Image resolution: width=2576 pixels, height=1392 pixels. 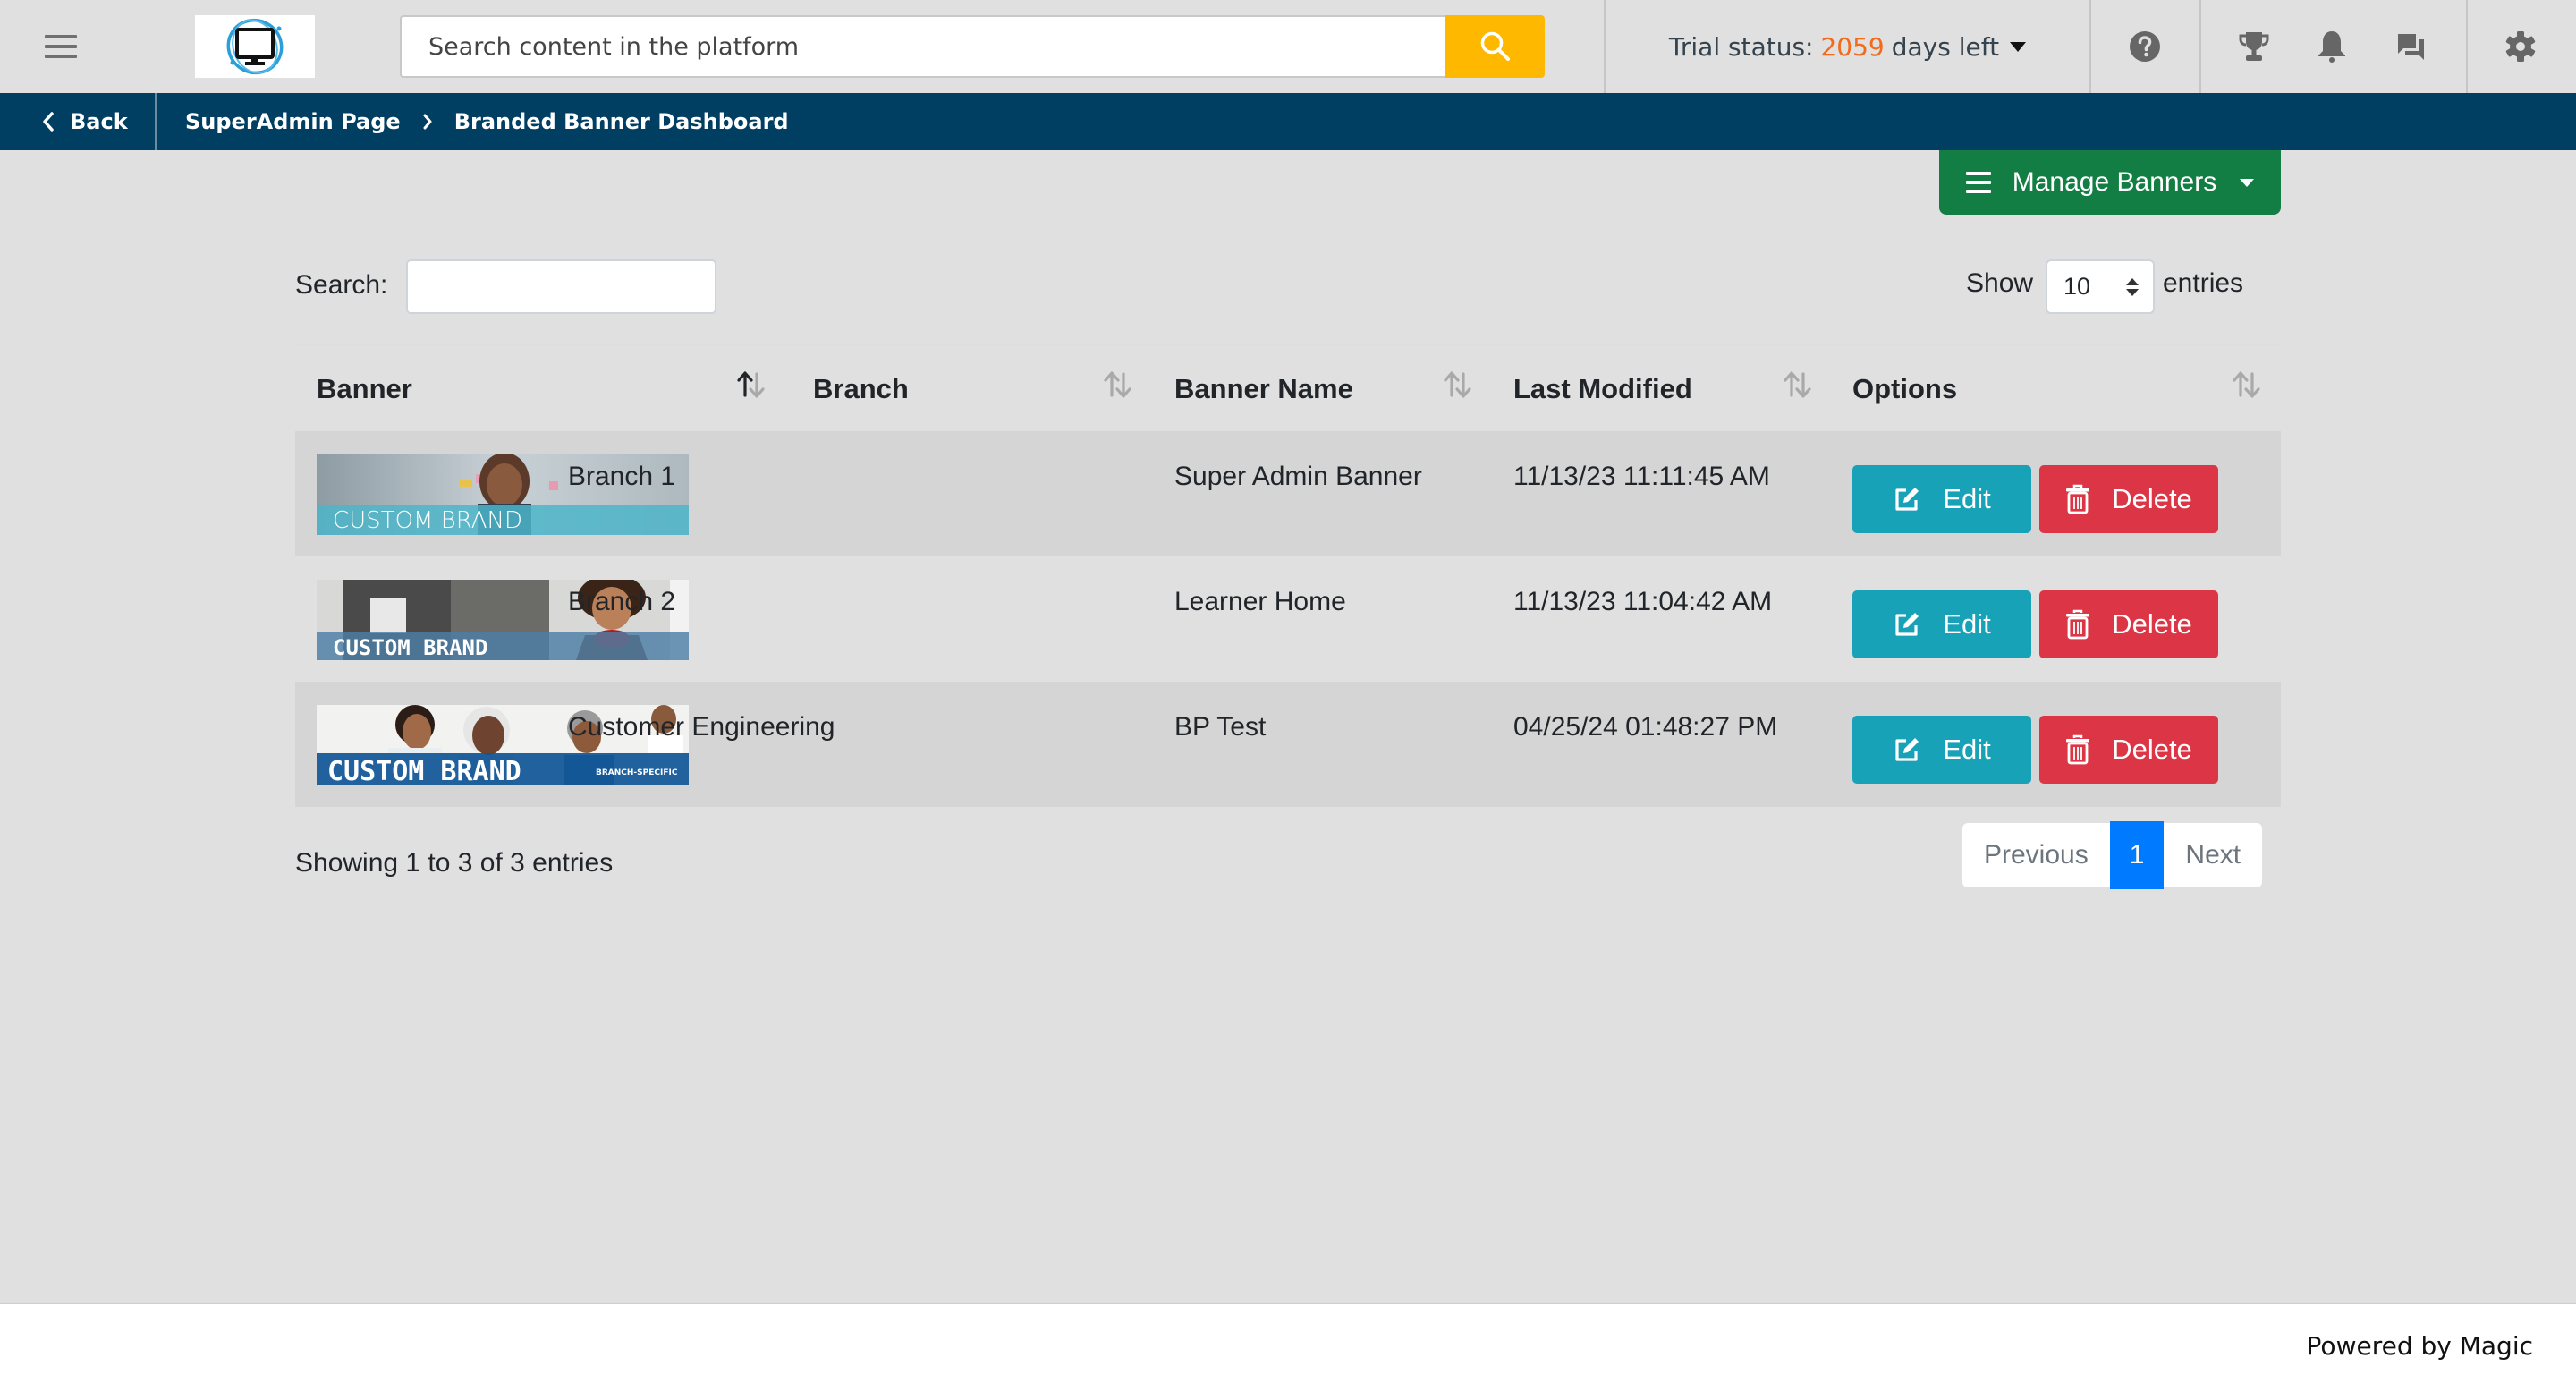 What do you see at coordinates (1643, 601) in the screenshot?
I see `cell-last-modified: 11/13/23 11:04:42 AM` at bounding box center [1643, 601].